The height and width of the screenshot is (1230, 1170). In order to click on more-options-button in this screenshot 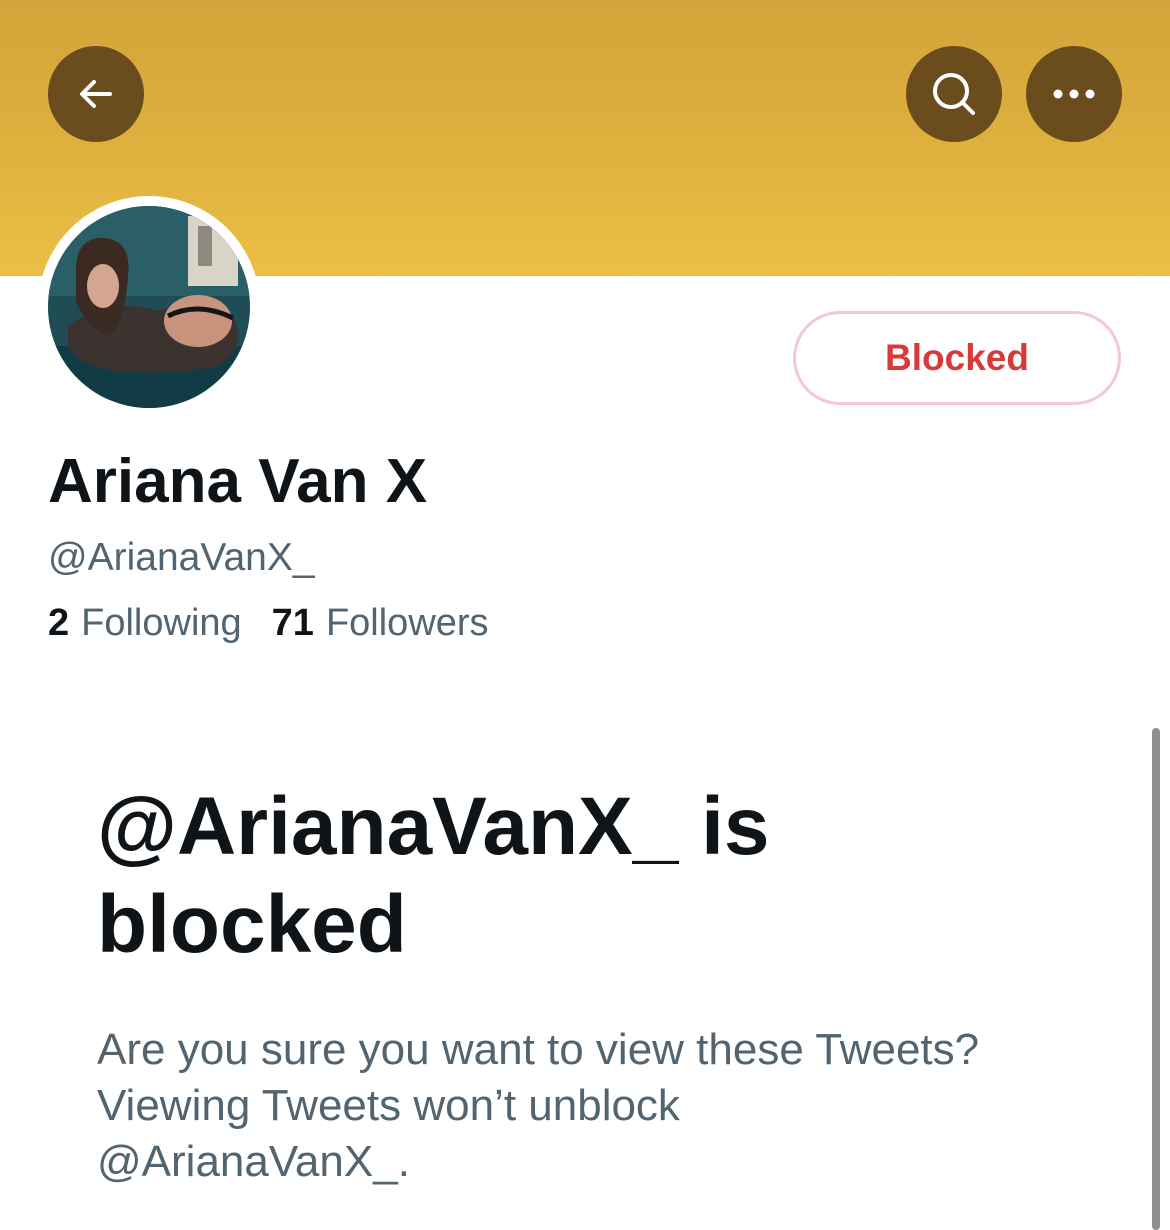, I will do `click(1074, 94)`.